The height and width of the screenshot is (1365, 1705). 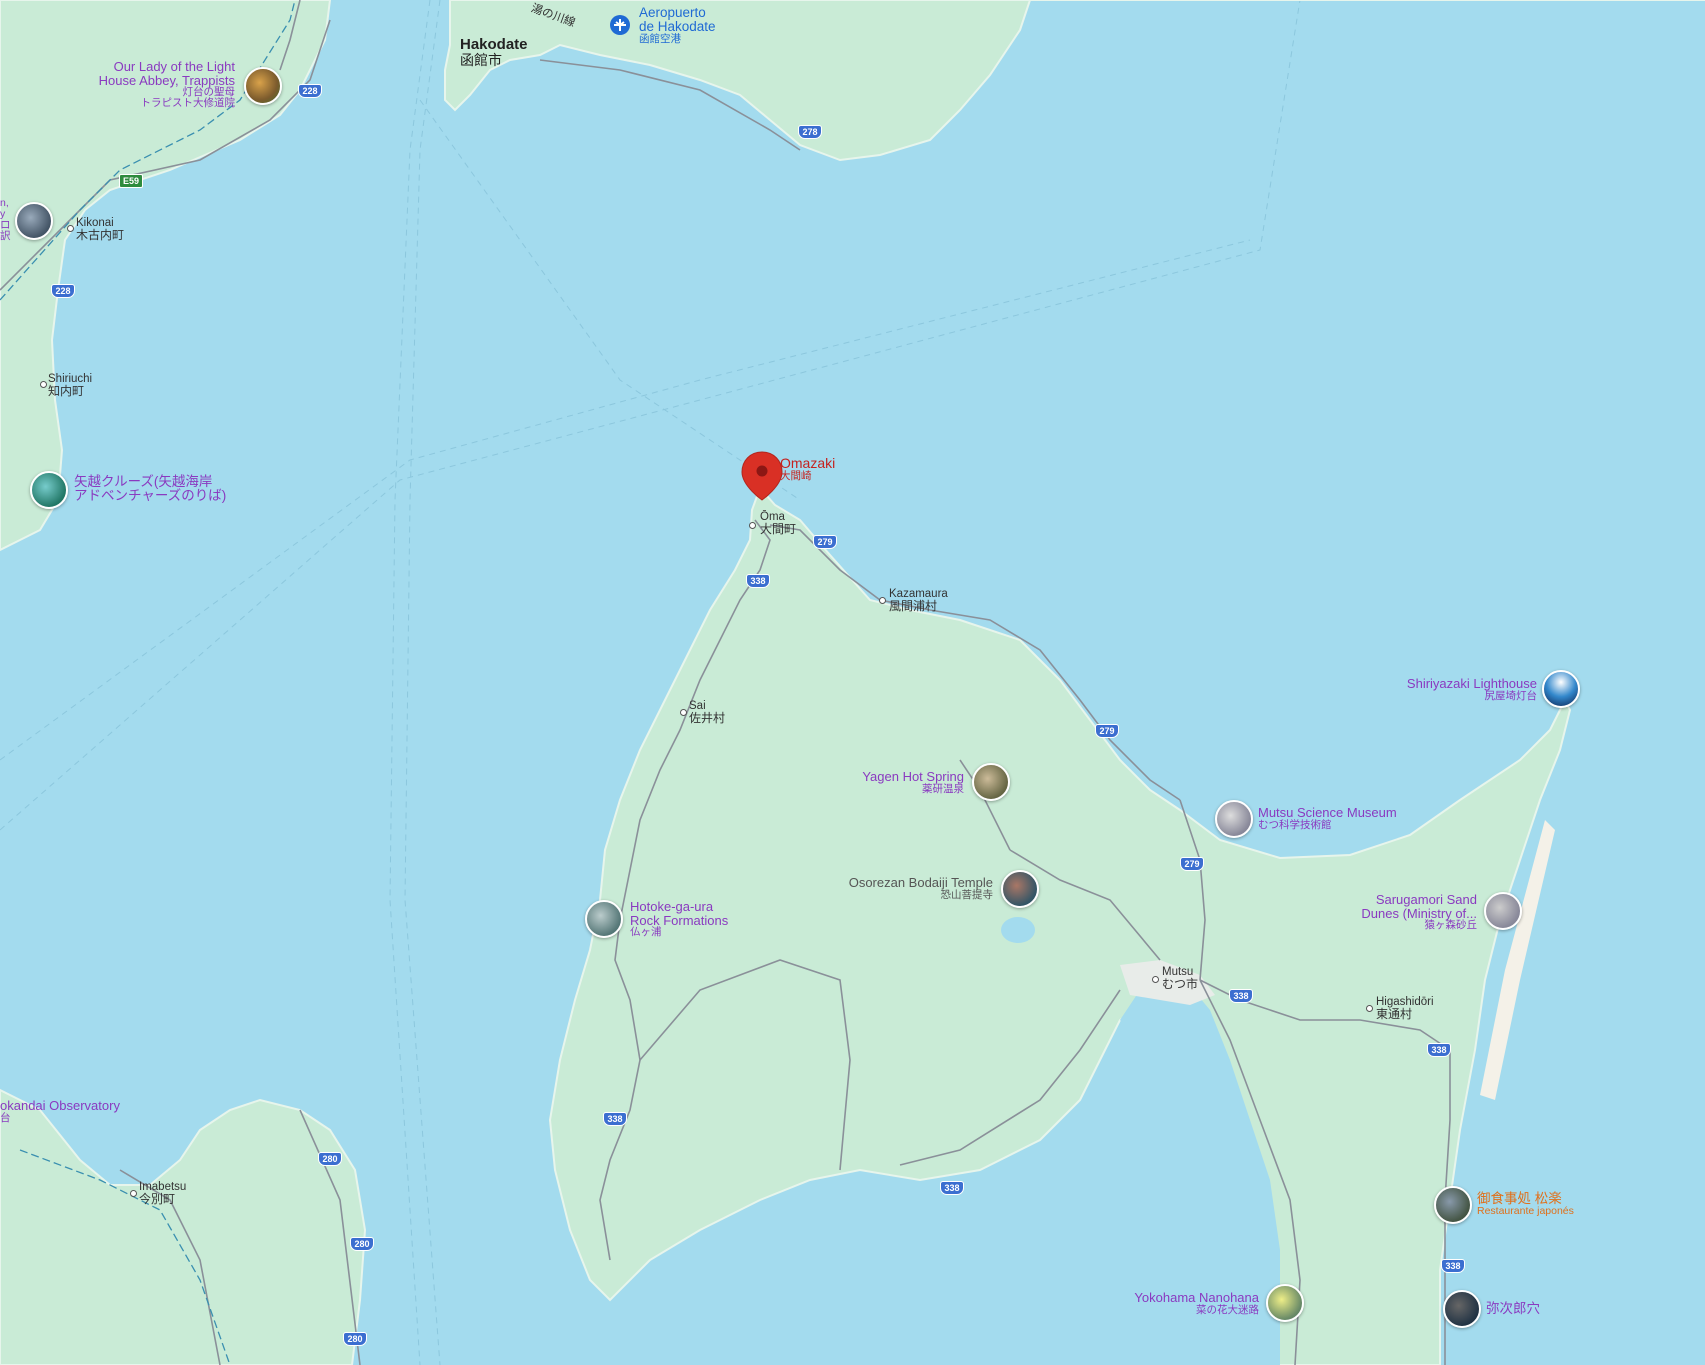 I want to click on sarugamori-thumbnail, so click(x=1503, y=911).